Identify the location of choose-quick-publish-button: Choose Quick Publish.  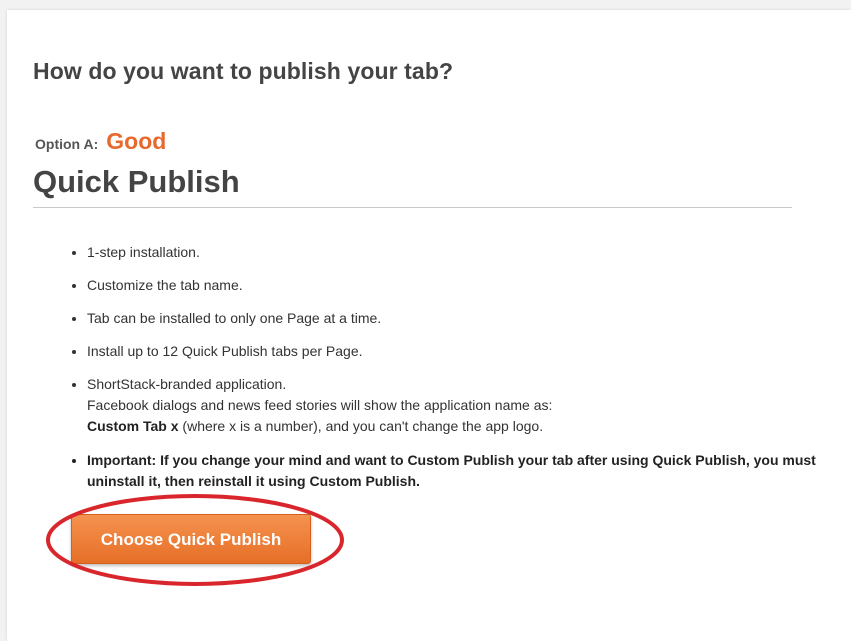
(191, 539).